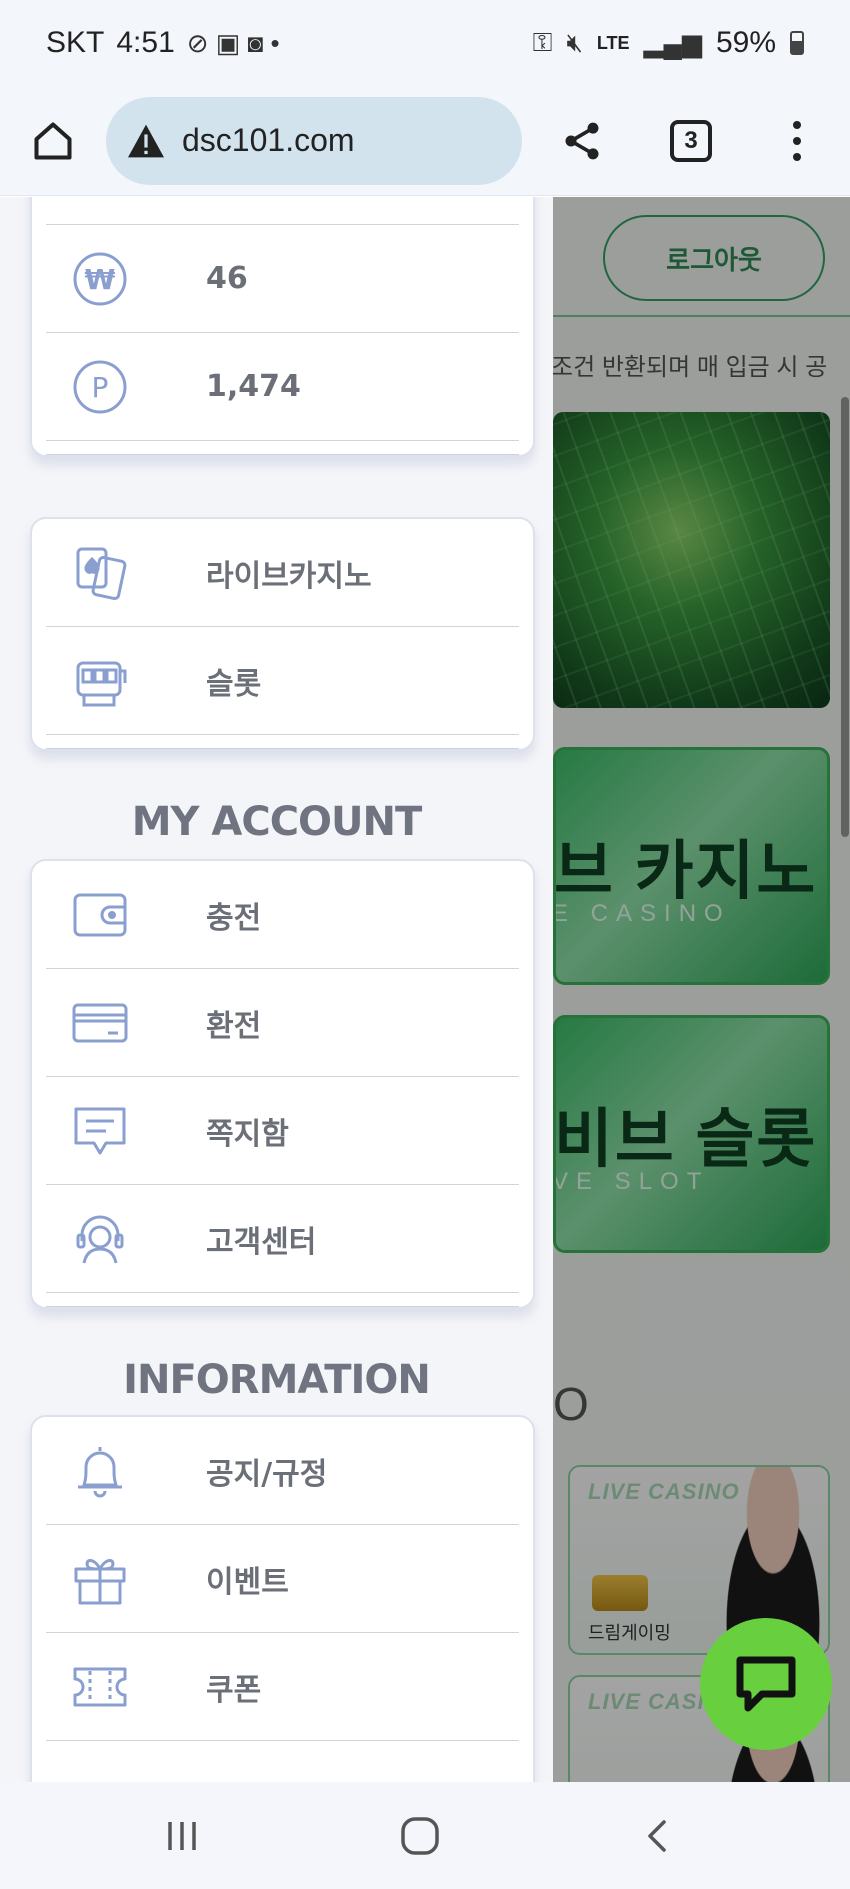 The height and width of the screenshot is (1889, 850). What do you see at coordinates (253, 386) in the screenshot?
I see `point-amount: 1,474` at bounding box center [253, 386].